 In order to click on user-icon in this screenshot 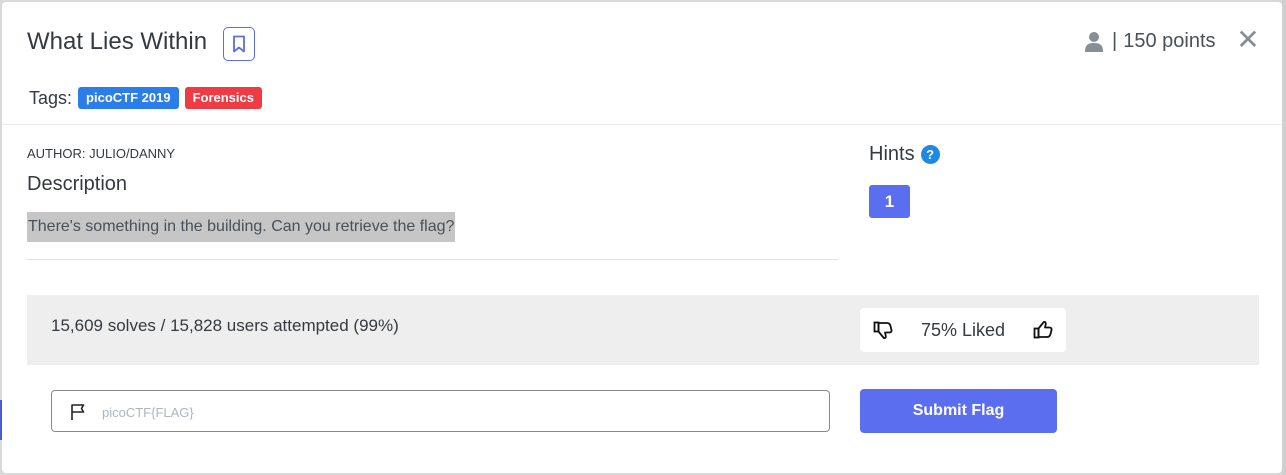, I will do `click(1094, 41)`.